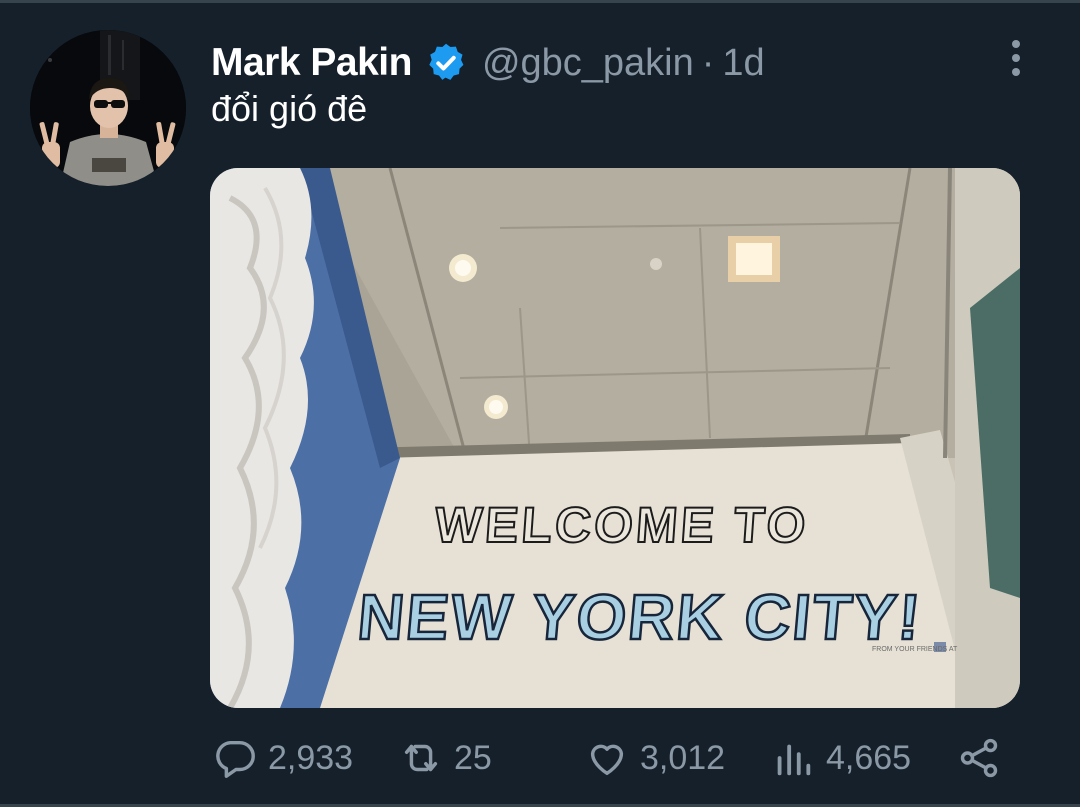 Image resolution: width=1080 pixels, height=807 pixels. I want to click on retweet-count: 25, so click(473, 757).